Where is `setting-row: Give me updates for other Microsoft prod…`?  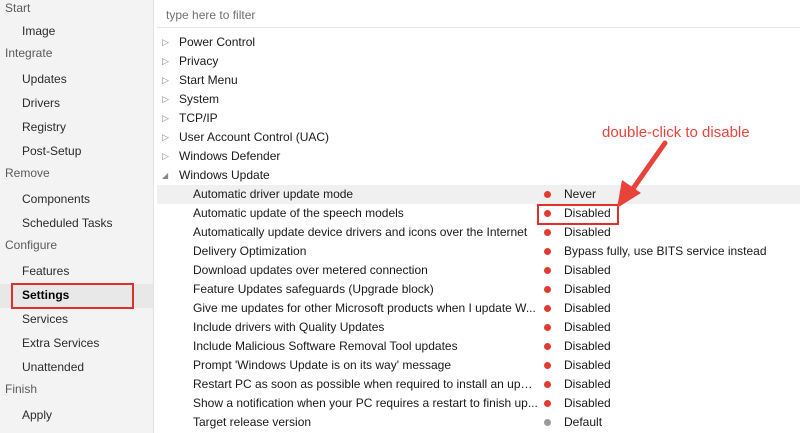 setting-row: Give me updates for other Microsoft prod… is located at coordinates (478, 308).